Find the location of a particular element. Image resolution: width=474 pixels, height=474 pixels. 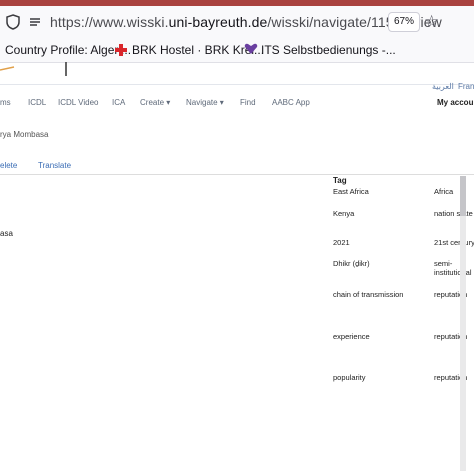

vertical-scrollbar is located at coordinates (463, 323).